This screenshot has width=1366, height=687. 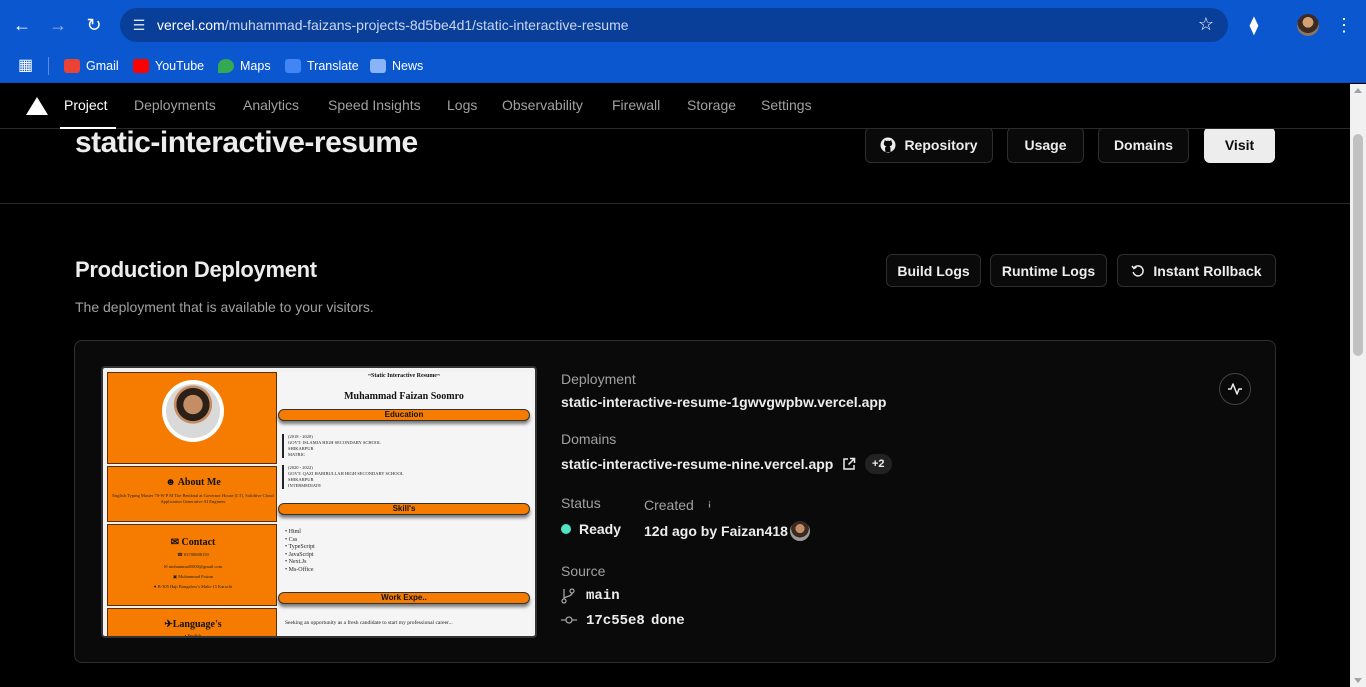 I want to click on deployment-label: Deployment, so click(x=598, y=379).